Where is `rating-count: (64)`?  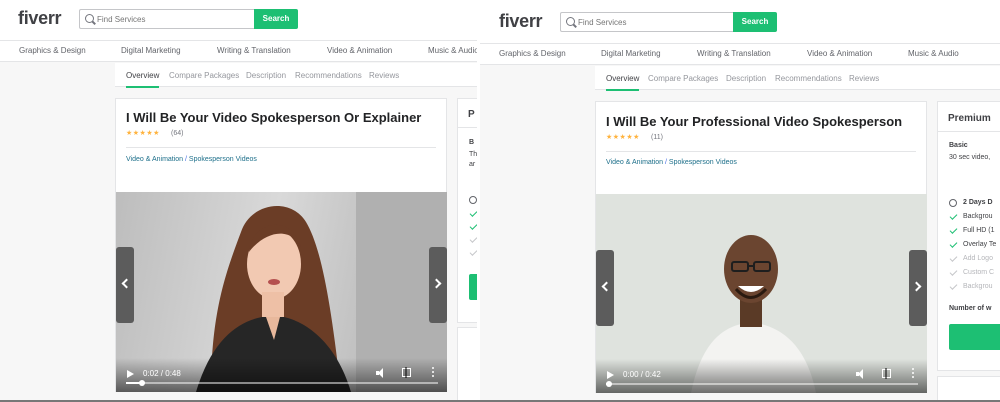 rating-count: (64) is located at coordinates (177, 133).